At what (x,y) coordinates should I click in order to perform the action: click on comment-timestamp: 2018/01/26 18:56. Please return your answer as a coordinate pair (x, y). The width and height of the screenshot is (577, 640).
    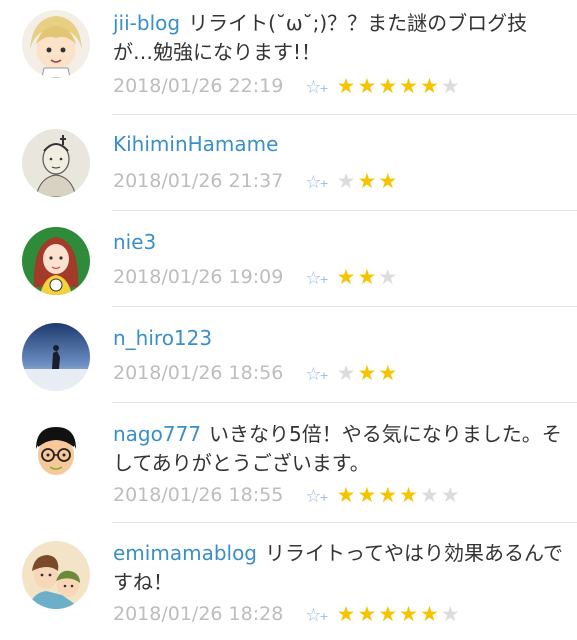
    Looking at the image, I should click on (198, 373).